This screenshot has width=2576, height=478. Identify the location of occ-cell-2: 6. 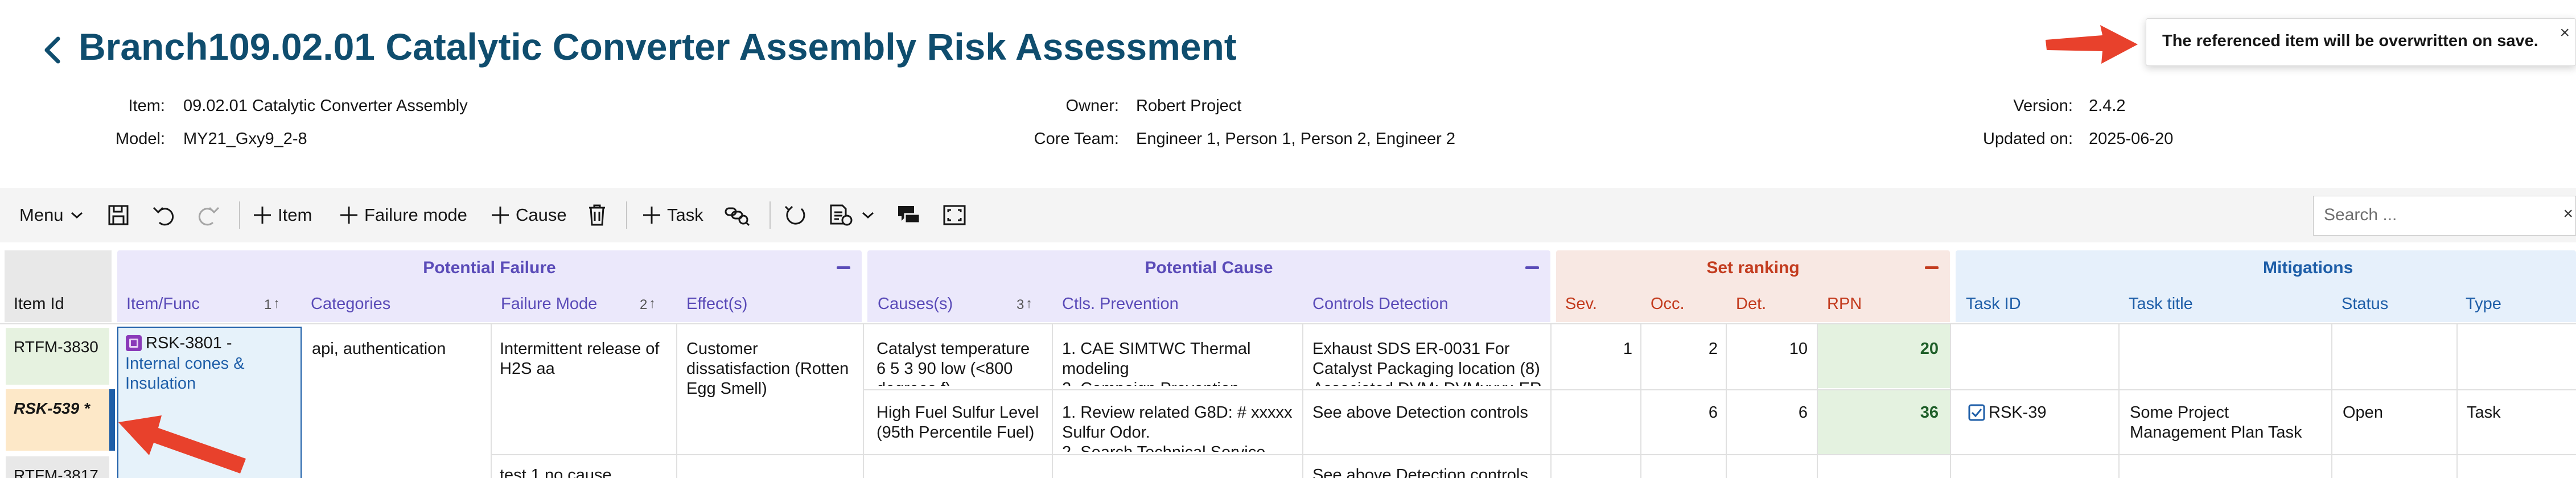
(1681, 413).